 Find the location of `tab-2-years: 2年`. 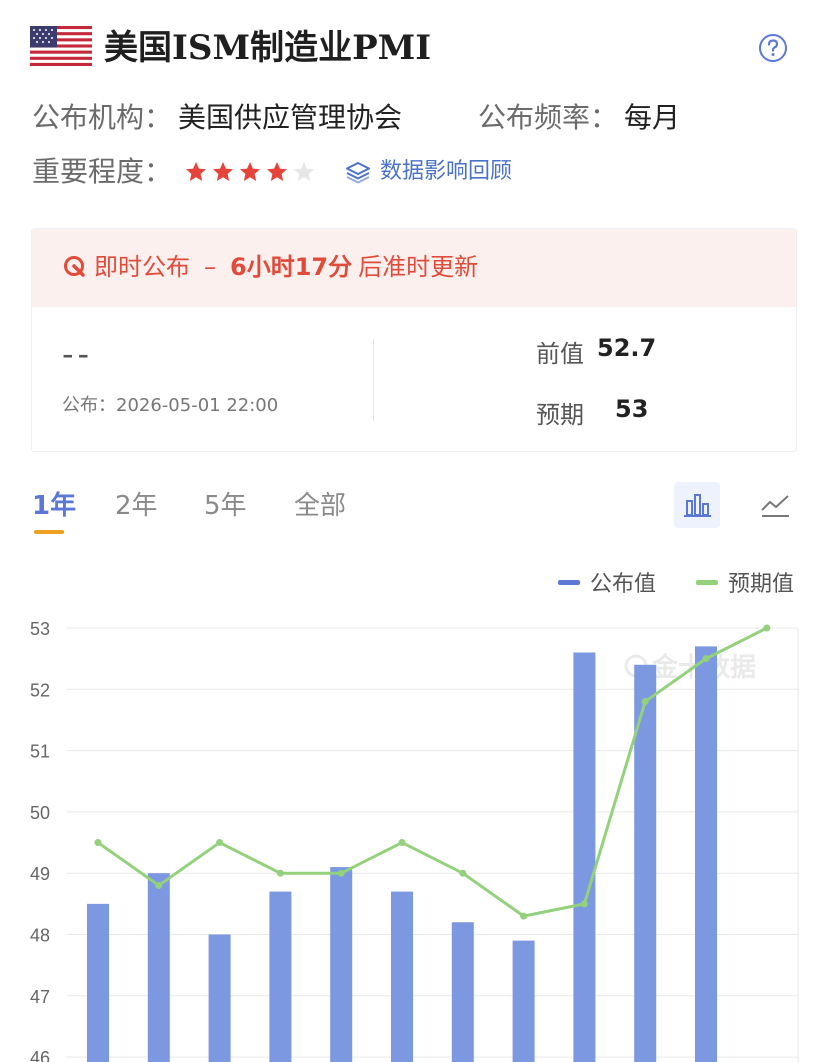

tab-2-years: 2年 is located at coordinates (136, 506).